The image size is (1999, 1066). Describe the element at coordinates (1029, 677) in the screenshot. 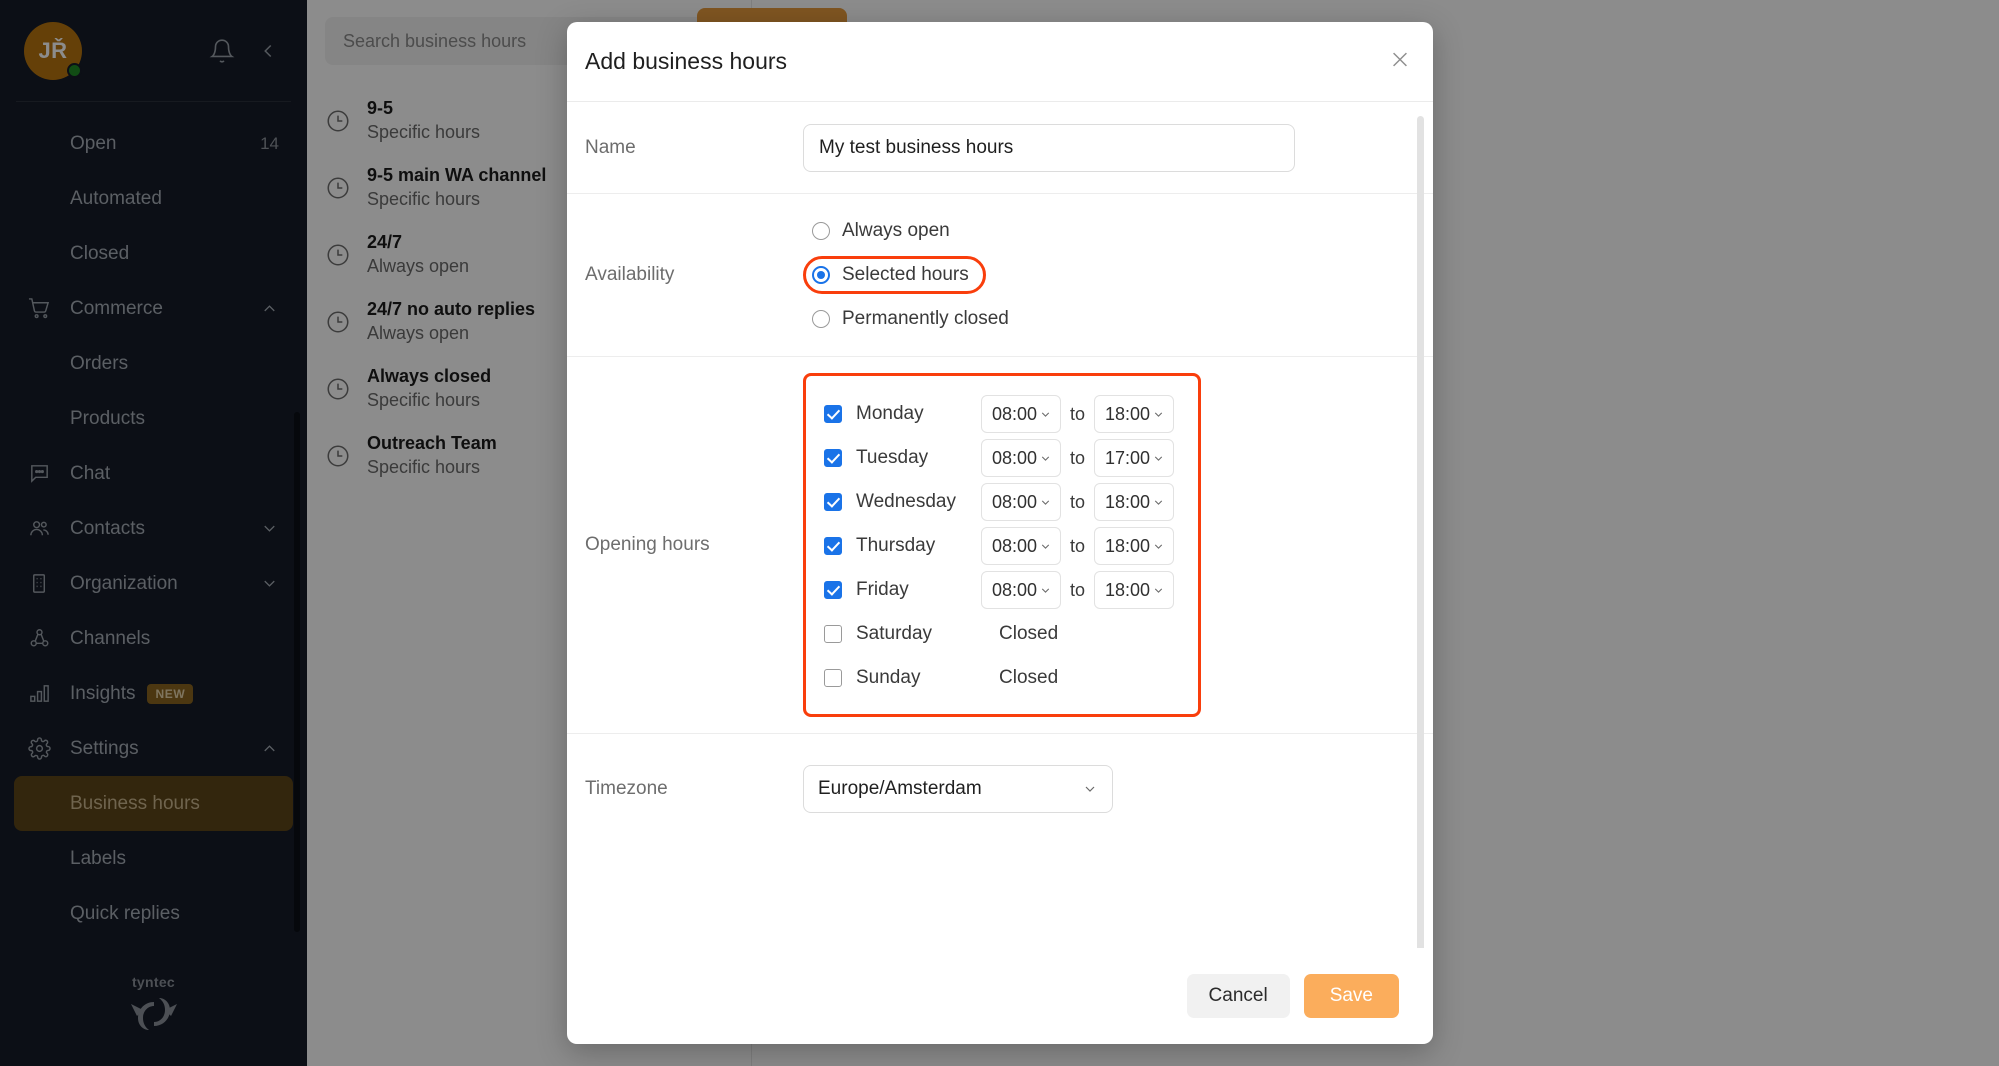

I see `closed-status-sunday: Closed` at that location.